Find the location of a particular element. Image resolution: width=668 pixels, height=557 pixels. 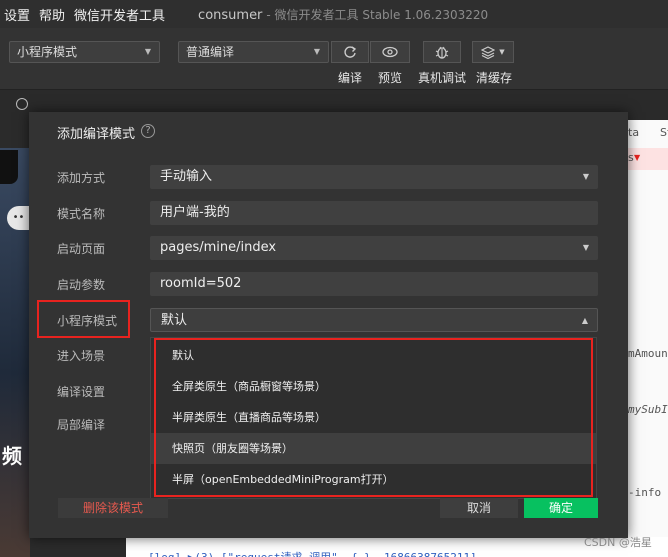

start-page-label: 启动页面 is located at coordinates (81, 249).